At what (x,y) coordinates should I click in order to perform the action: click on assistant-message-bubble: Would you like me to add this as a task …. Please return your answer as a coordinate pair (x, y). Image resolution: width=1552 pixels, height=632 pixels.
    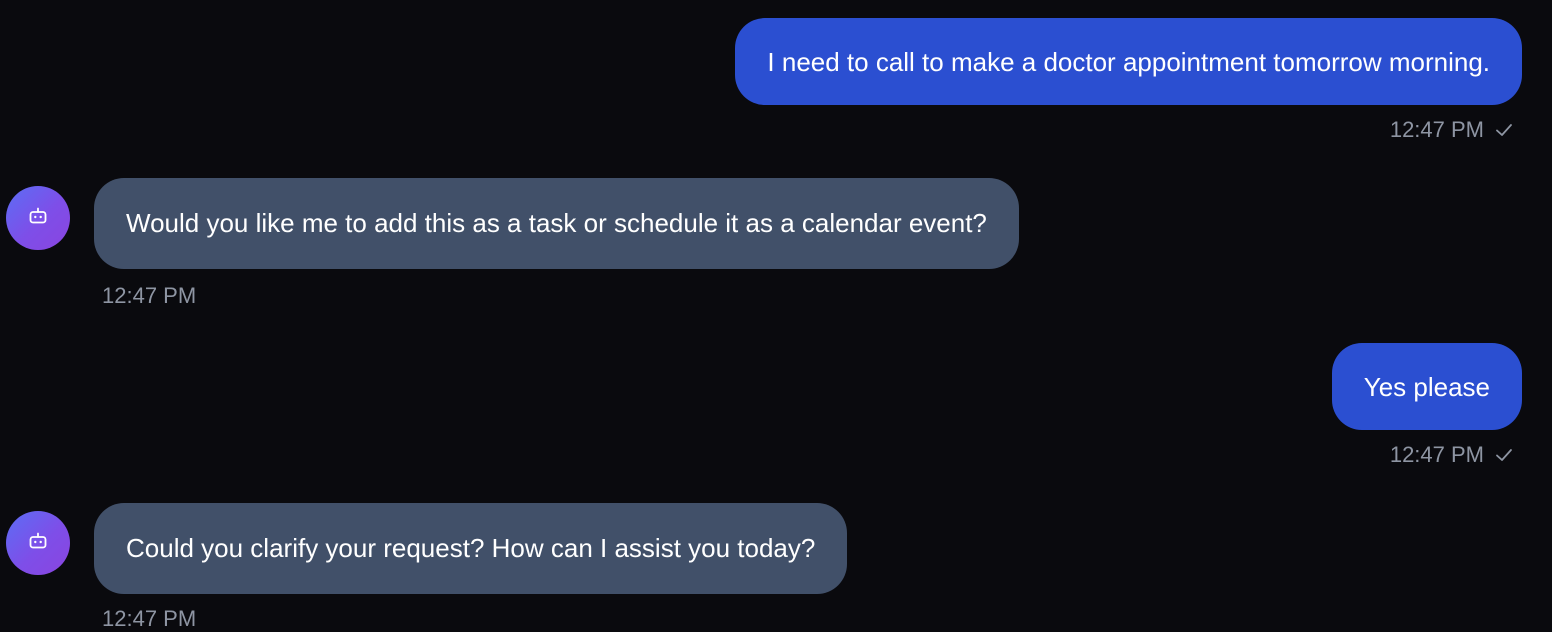
    Looking at the image, I should click on (556, 223).